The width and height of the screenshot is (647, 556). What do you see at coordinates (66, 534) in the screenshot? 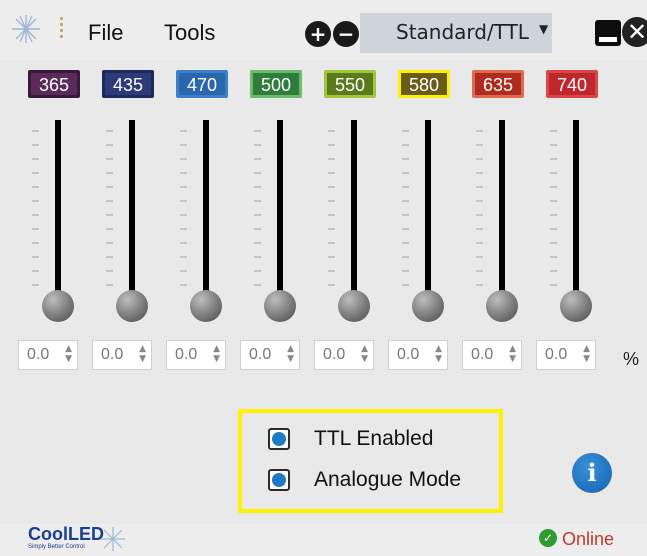
I see `brand-name: CoolLED` at bounding box center [66, 534].